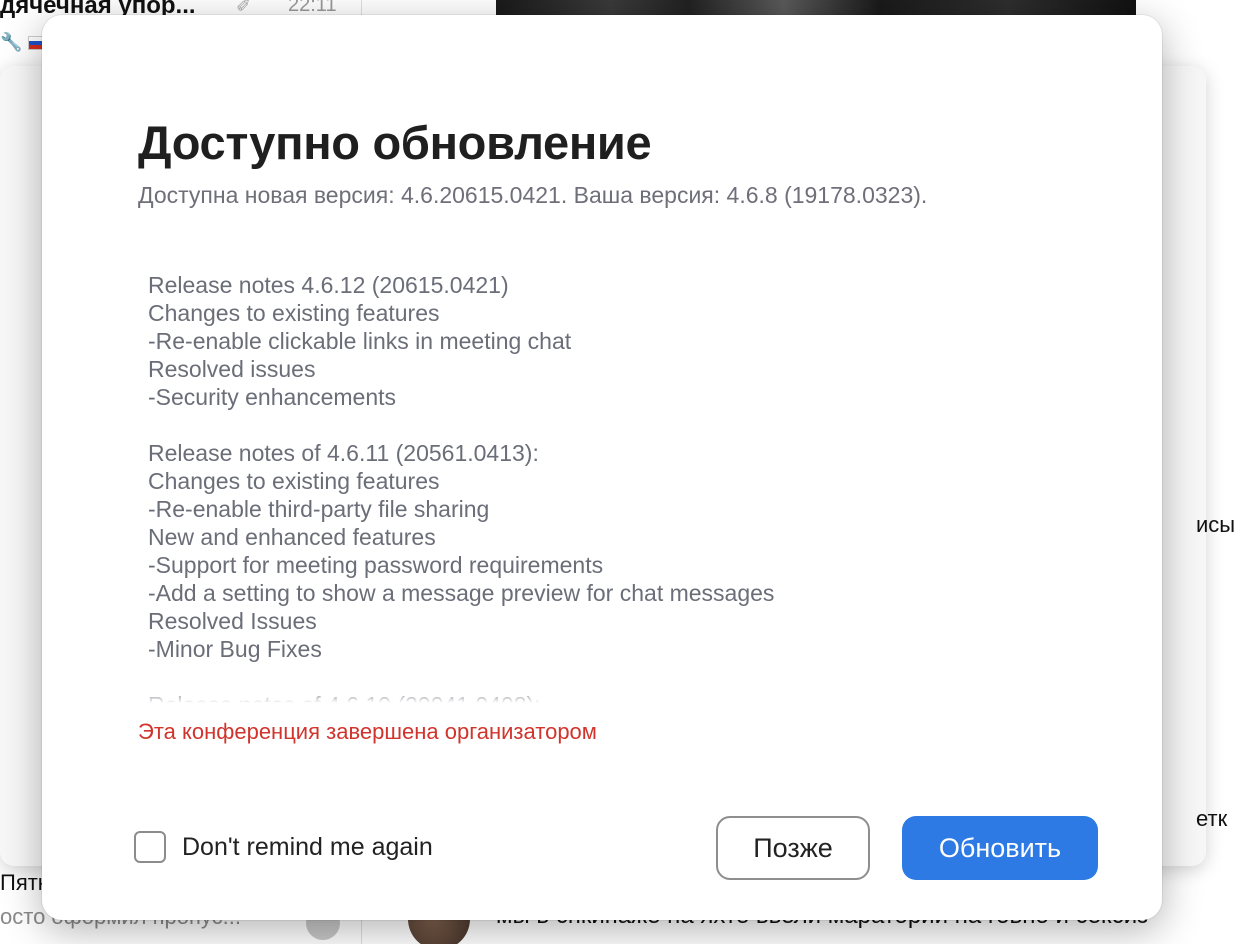 The height and width of the screenshot is (944, 1236). Describe the element at coordinates (343, 453) in the screenshot. I see `release-note-line: Release notes of 4.6.11 (20561.0413):` at that location.